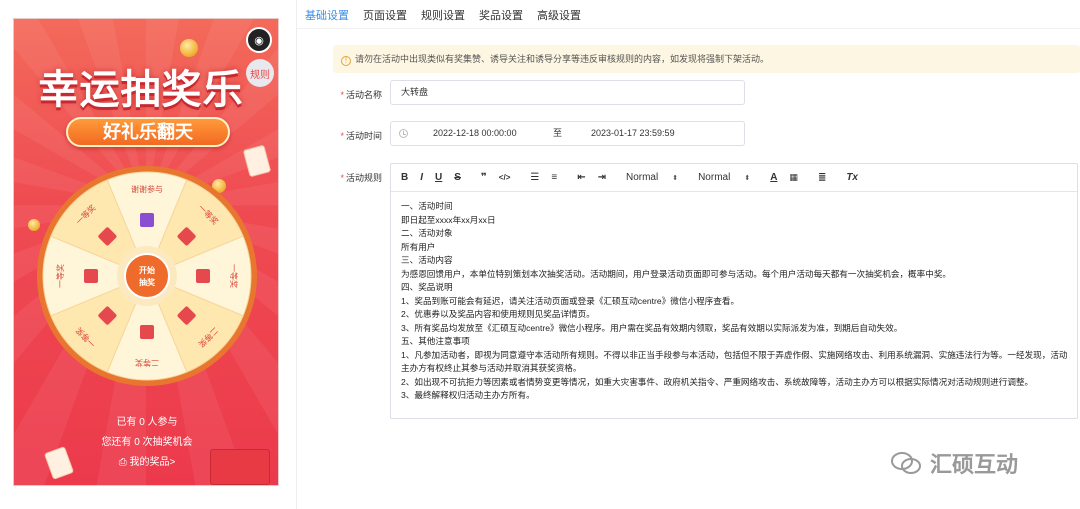 This screenshot has height=509, width=1080. I want to click on header-select: Normal ⬍, so click(652, 177).